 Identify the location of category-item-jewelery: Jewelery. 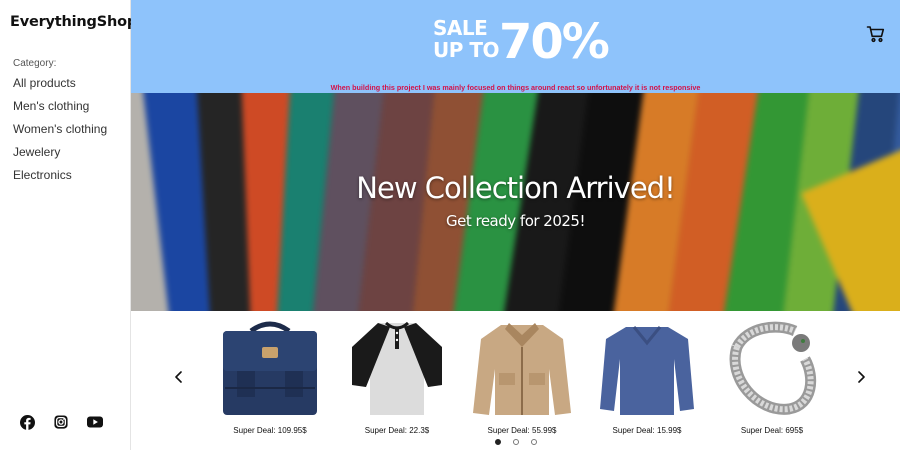
(60, 156).